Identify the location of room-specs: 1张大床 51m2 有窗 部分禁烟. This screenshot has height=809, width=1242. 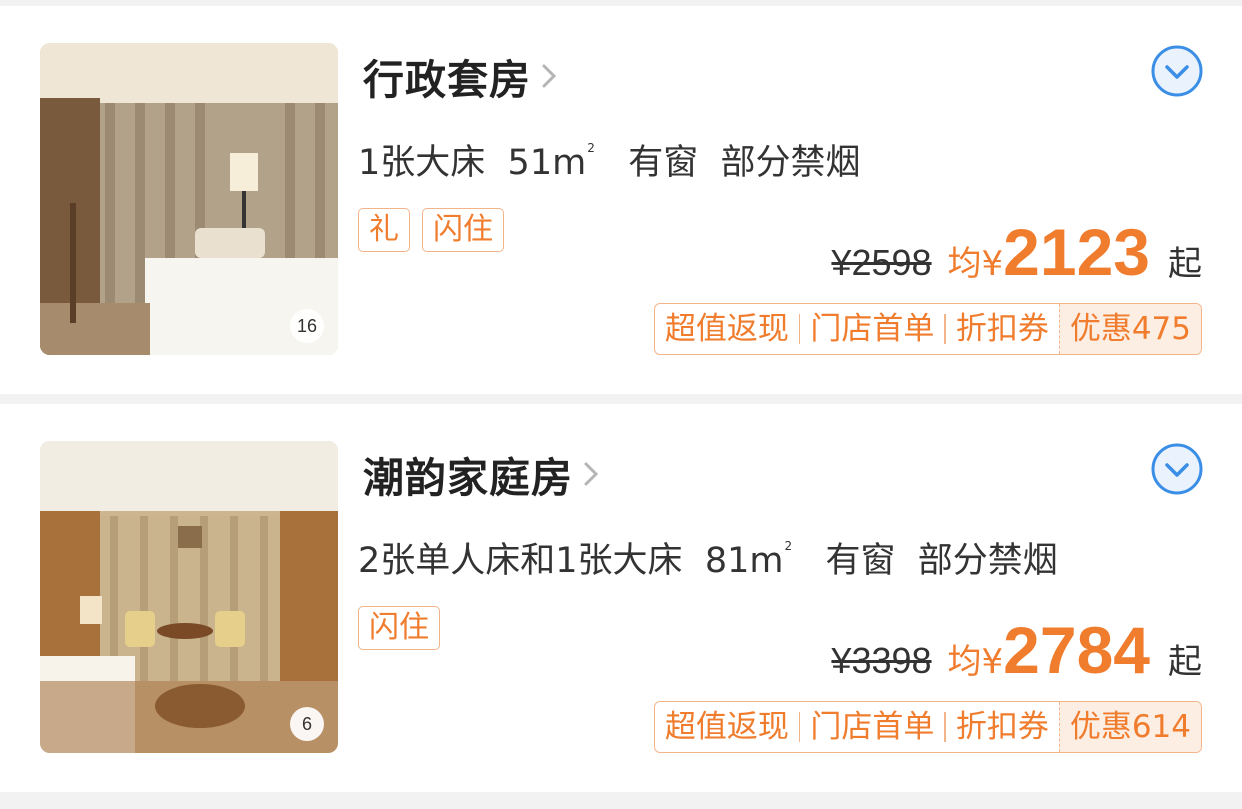
(609, 159).